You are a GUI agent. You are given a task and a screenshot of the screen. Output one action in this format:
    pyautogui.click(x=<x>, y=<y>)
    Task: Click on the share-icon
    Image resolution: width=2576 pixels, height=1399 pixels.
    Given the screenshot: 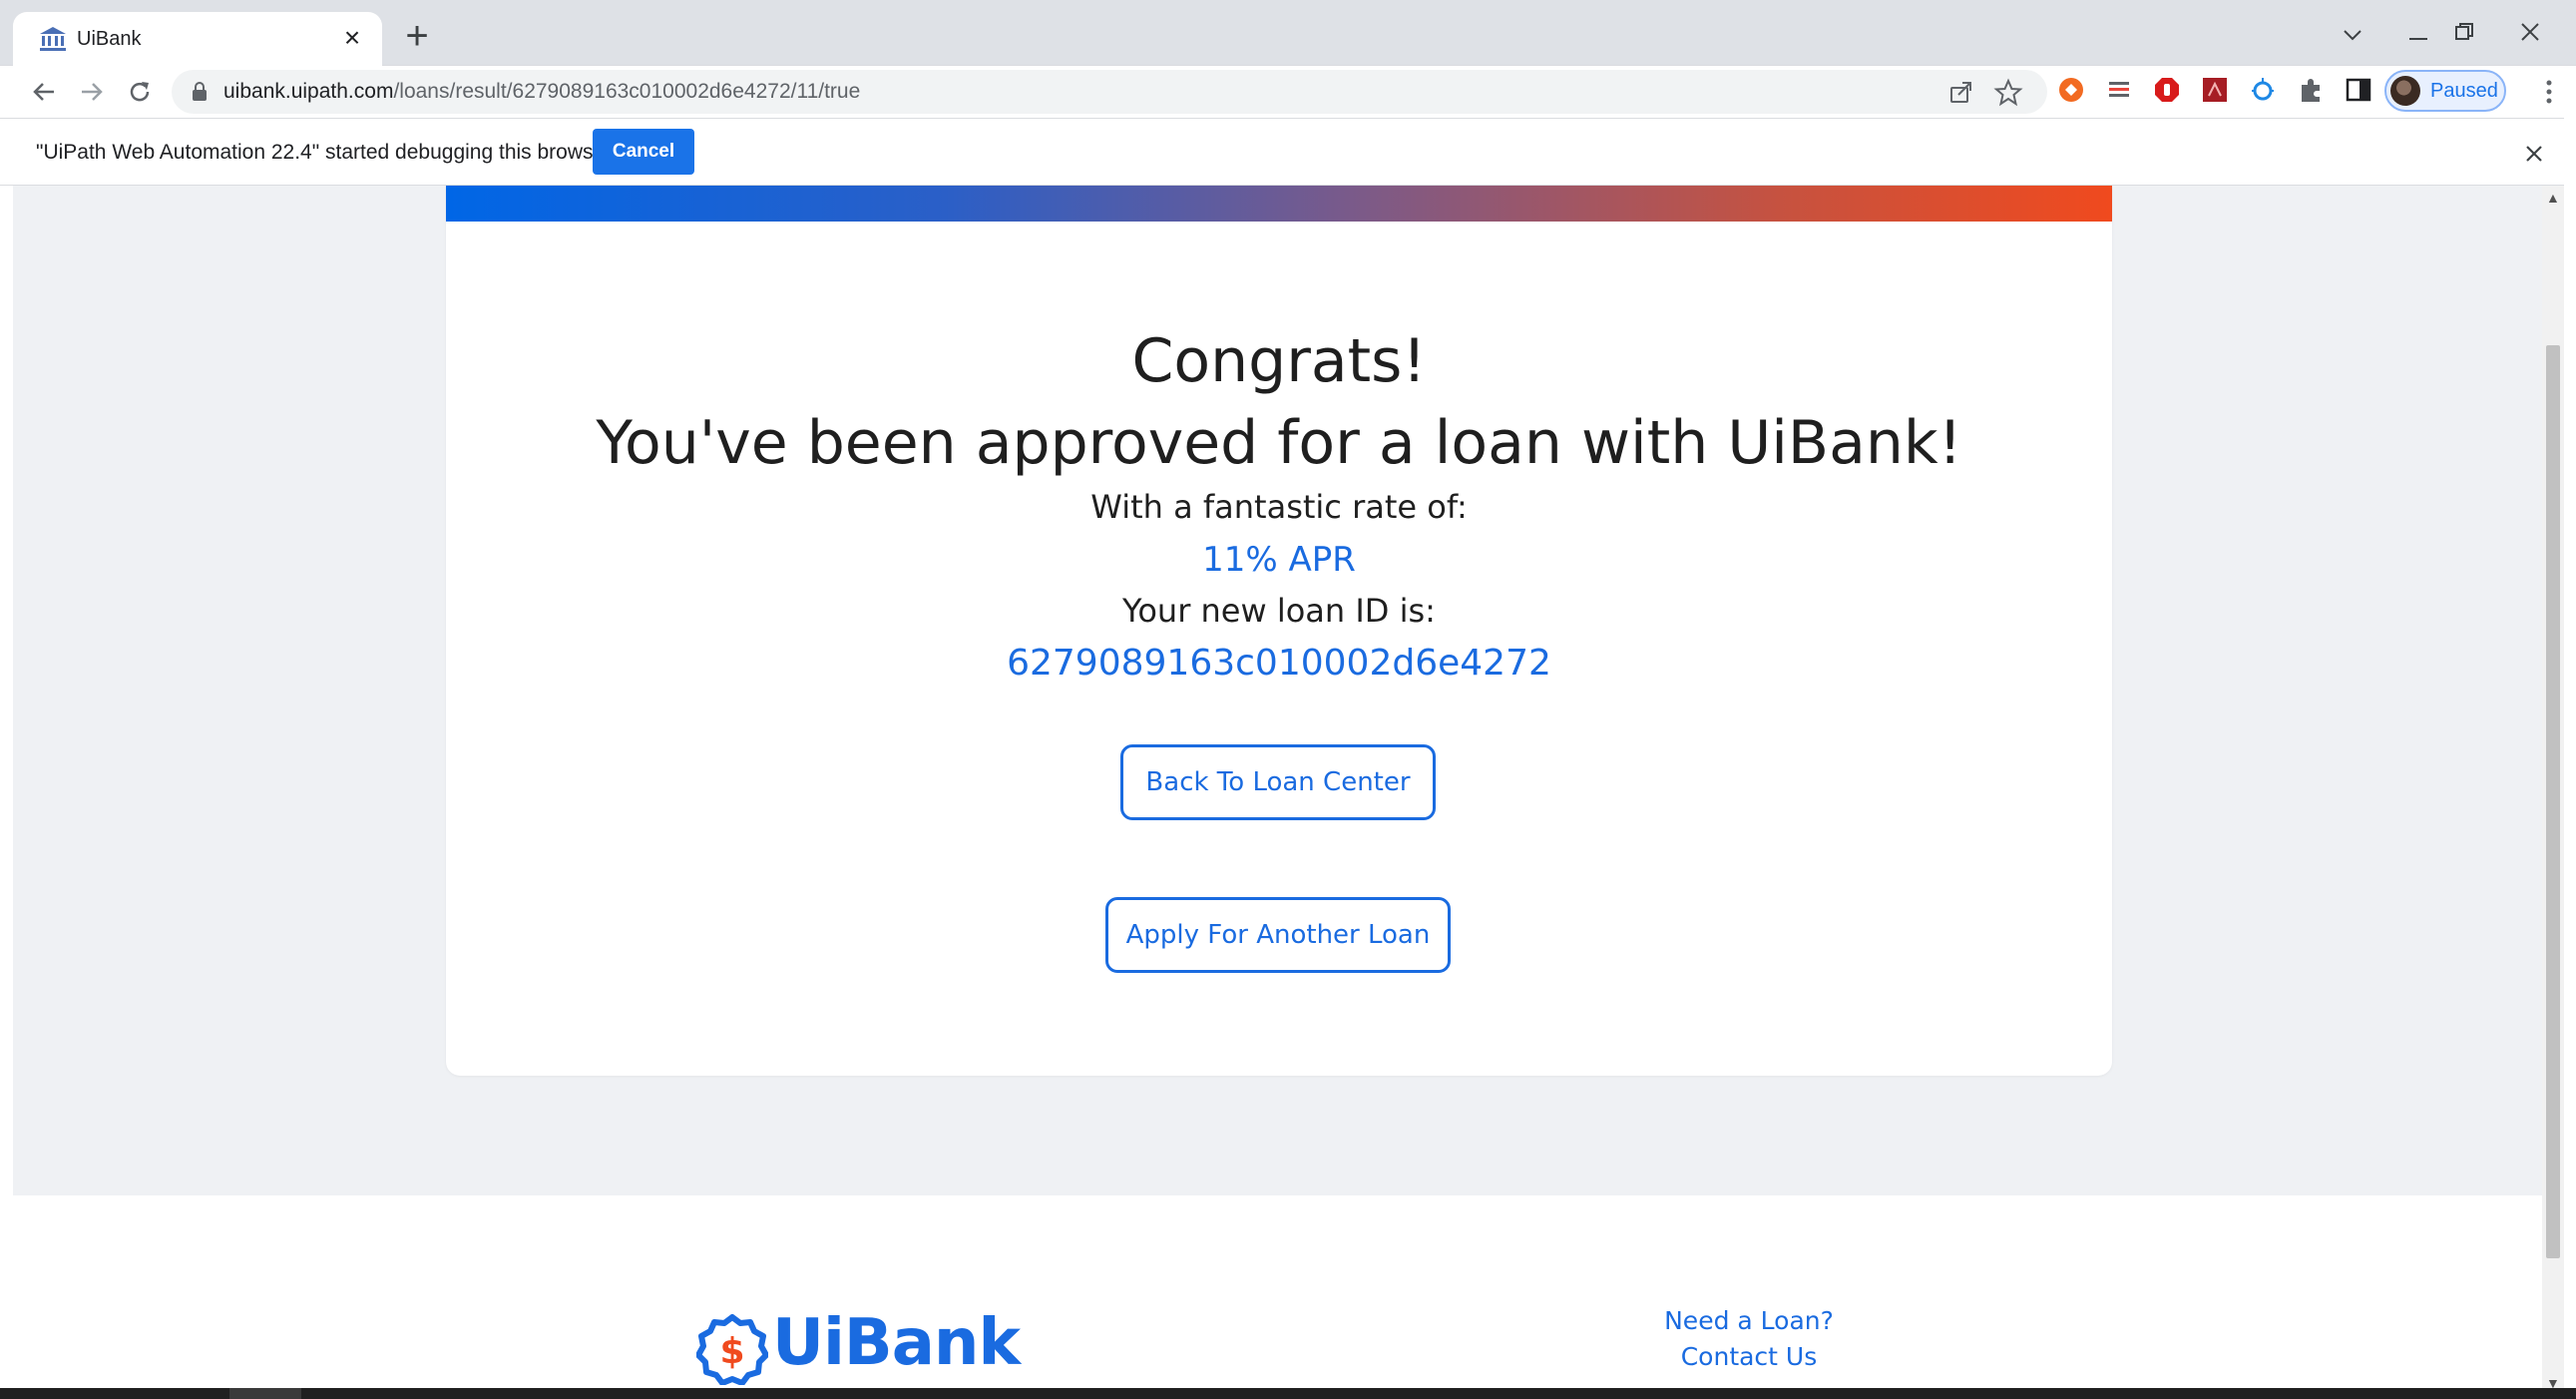 What is the action you would take?
    pyautogui.click(x=1960, y=93)
    